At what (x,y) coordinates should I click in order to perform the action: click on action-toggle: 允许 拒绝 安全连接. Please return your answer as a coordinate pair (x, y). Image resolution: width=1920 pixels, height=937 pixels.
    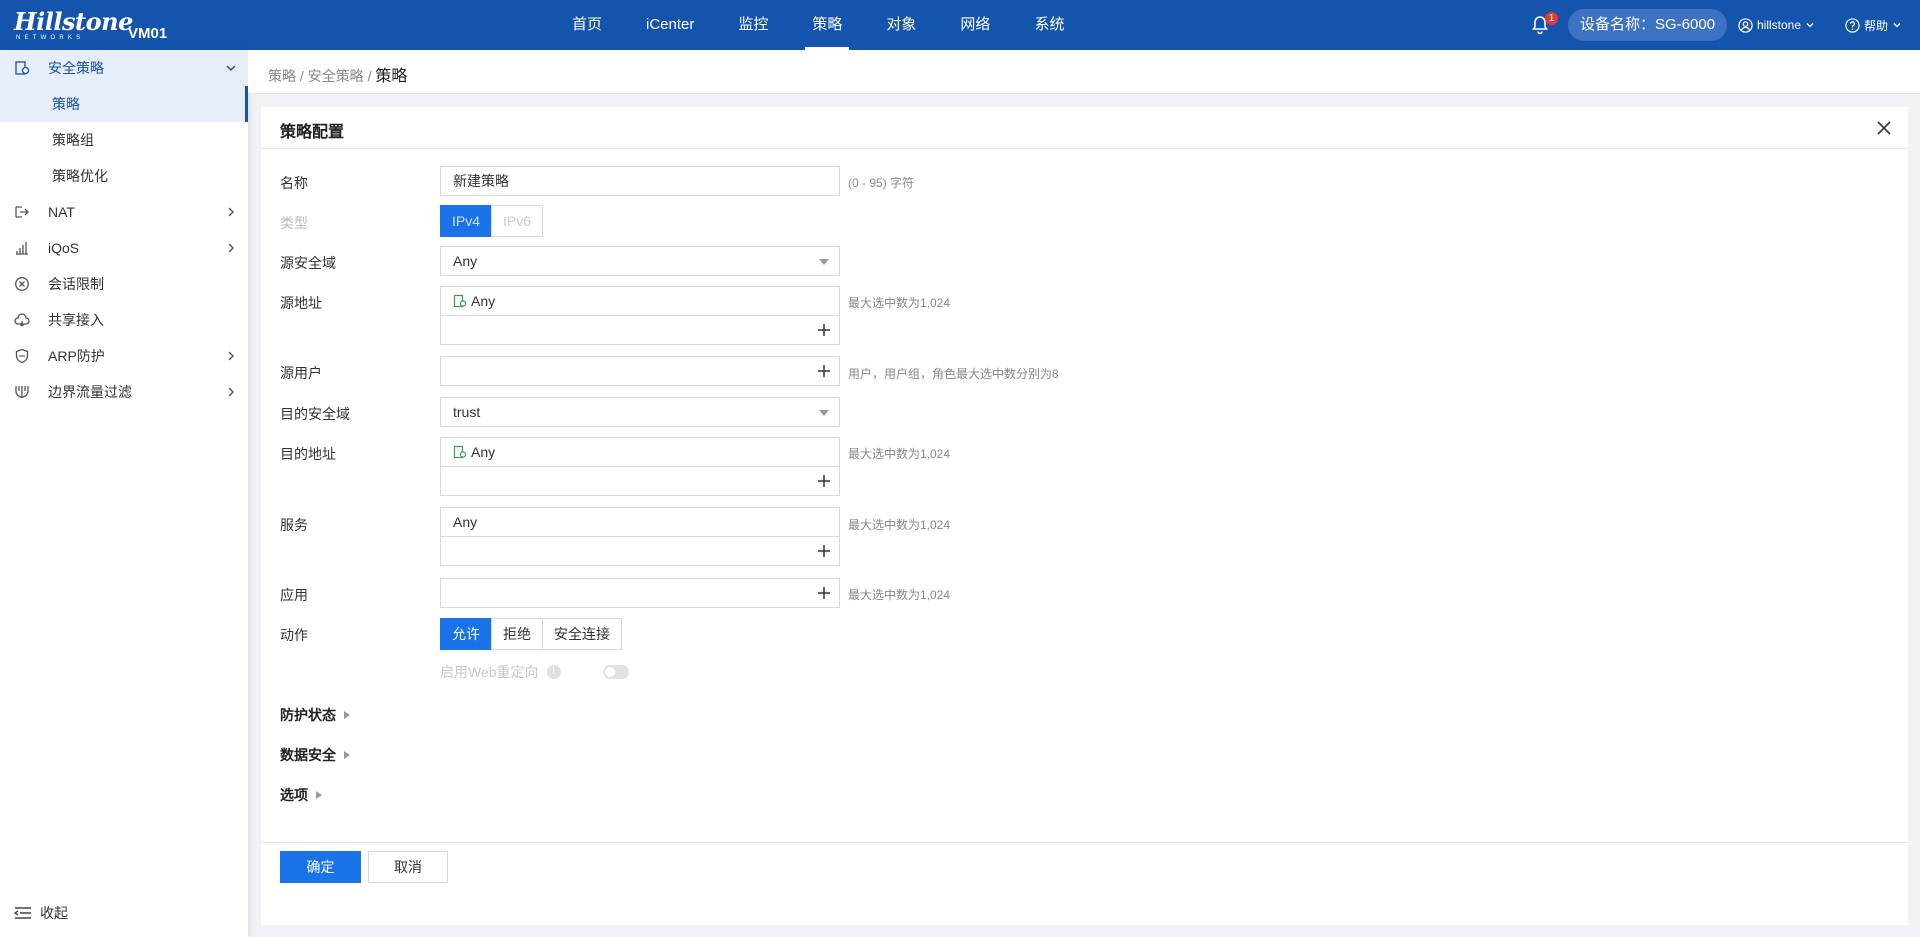
    Looking at the image, I should click on (531, 634).